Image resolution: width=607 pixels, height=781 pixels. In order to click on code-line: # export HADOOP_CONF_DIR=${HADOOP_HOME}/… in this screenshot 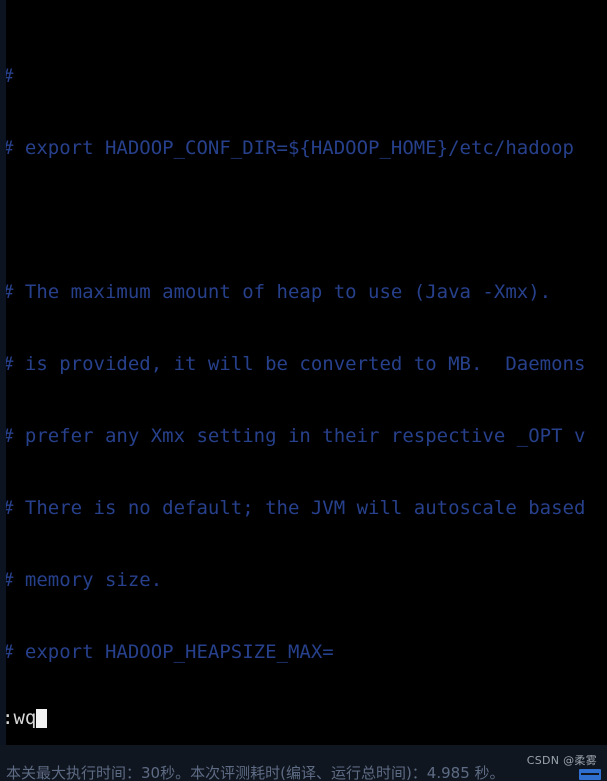, I will do `click(288, 148)`.